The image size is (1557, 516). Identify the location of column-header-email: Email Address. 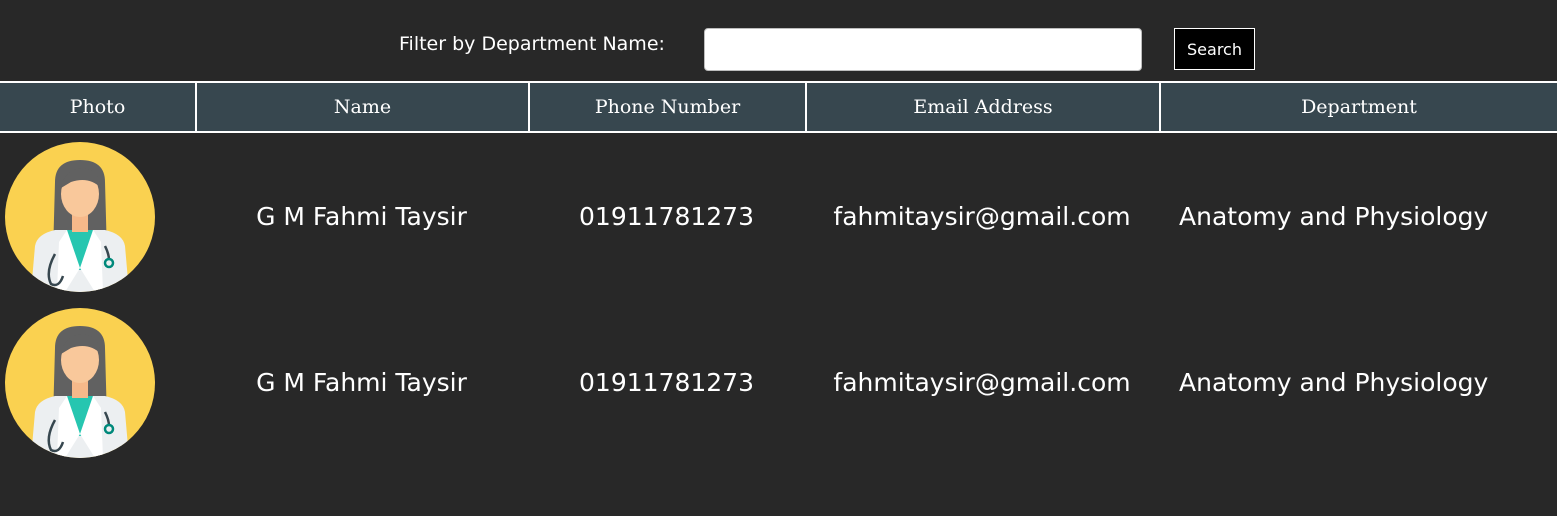
(982, 107).